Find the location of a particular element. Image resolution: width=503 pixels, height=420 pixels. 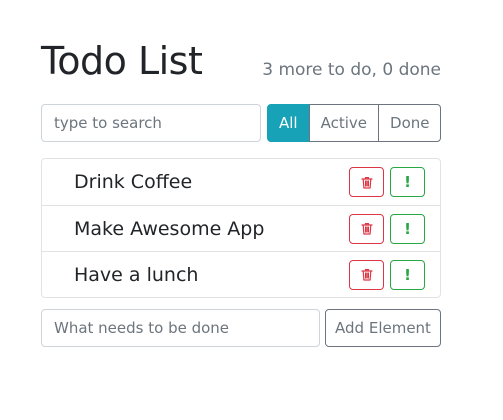

add-element-button: Add Element is located at coordinates (383, 328).